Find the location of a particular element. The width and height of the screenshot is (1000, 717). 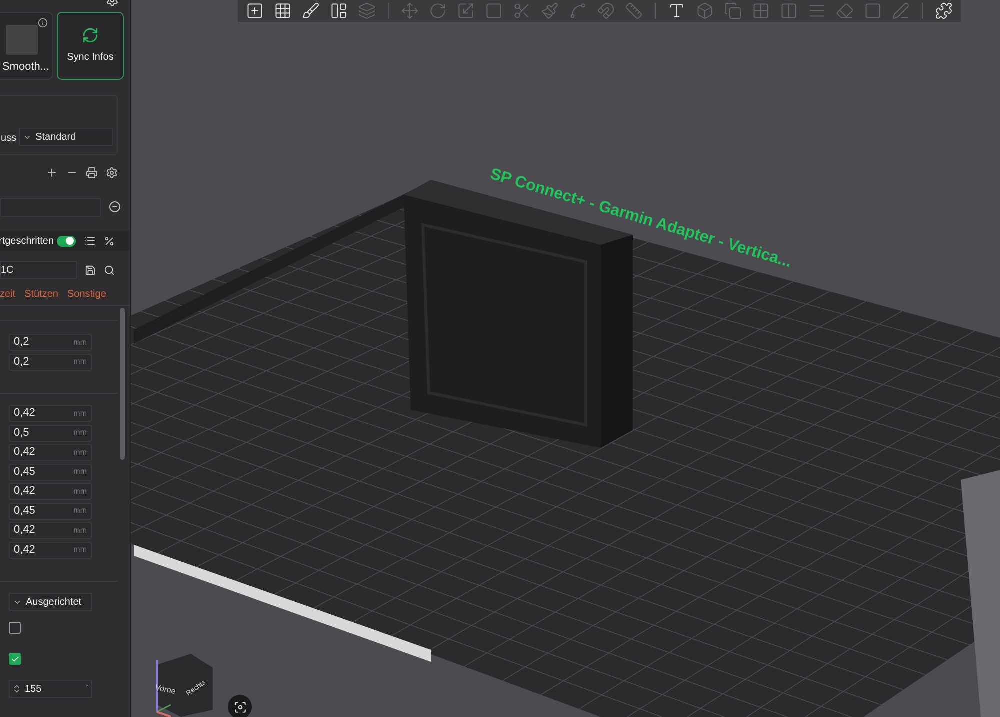

printer-icon is located at coordinates (92, 173).